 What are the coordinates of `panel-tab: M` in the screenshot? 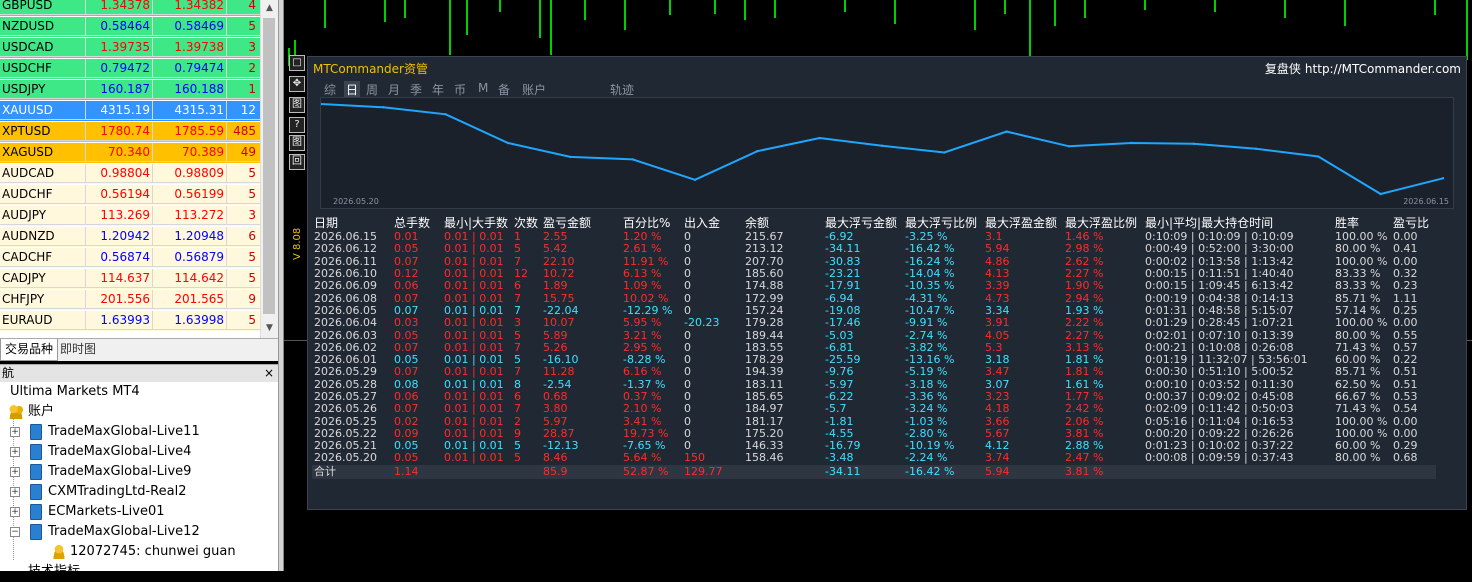 It's located at (483, 88).